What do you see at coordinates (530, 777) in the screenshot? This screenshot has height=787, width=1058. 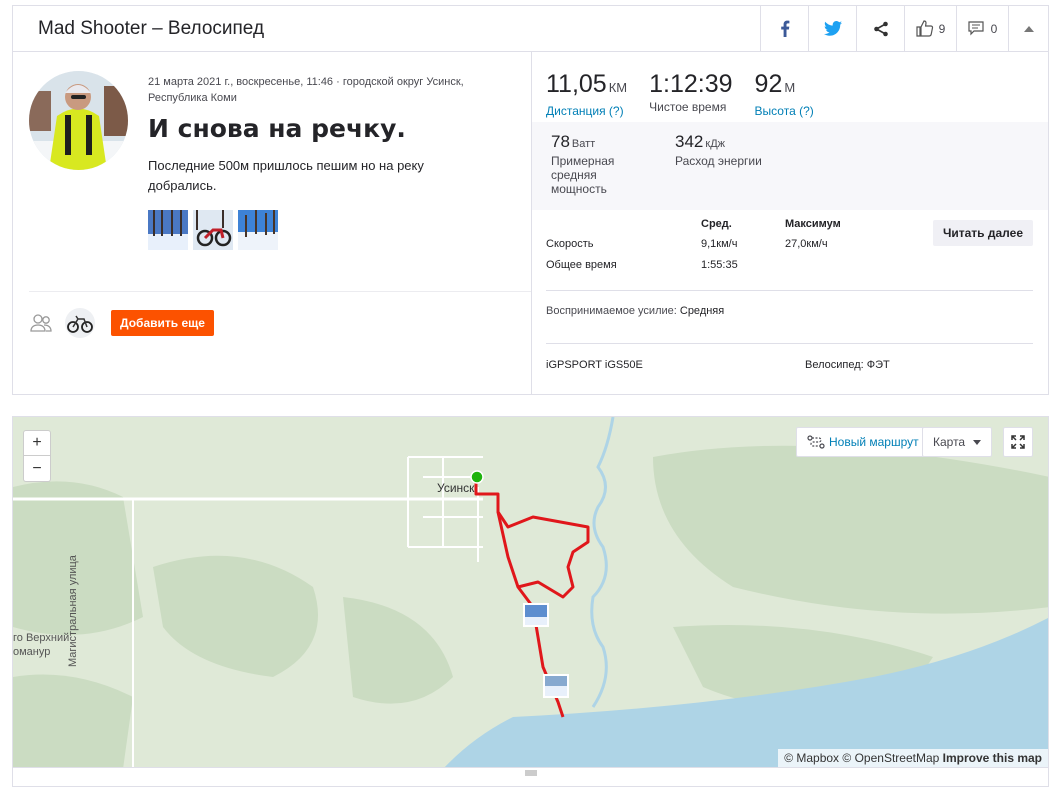 I see `map-resize-handle` at bounding box center [530, 777].